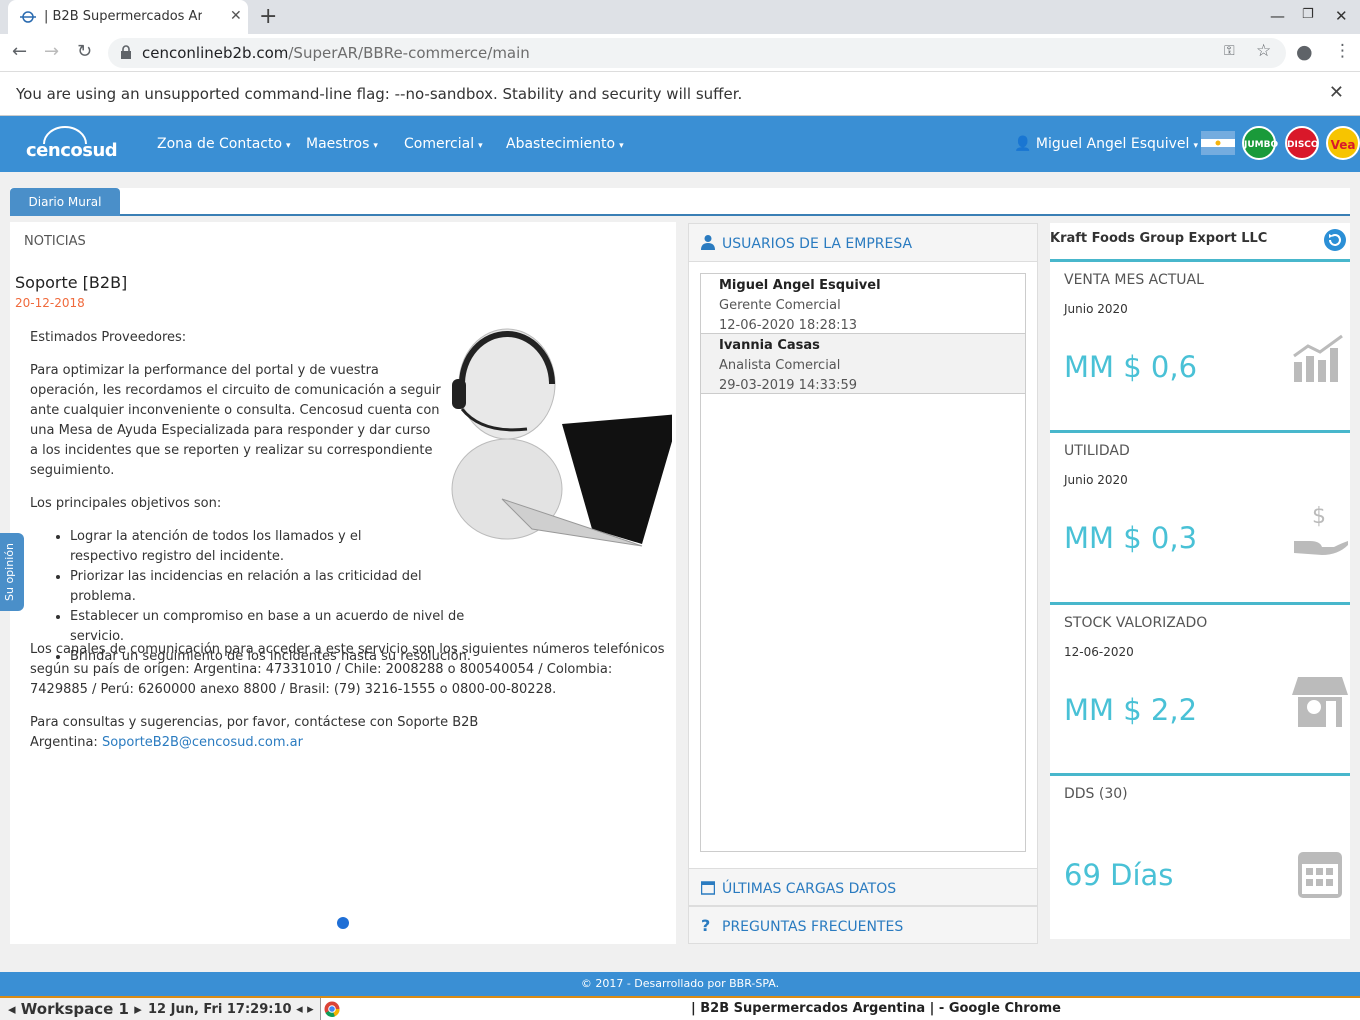 The image size is (1360, 1020). Describe the element at coordinates (1318, 358) in the screenshot. I see `chart-icon` at that location.